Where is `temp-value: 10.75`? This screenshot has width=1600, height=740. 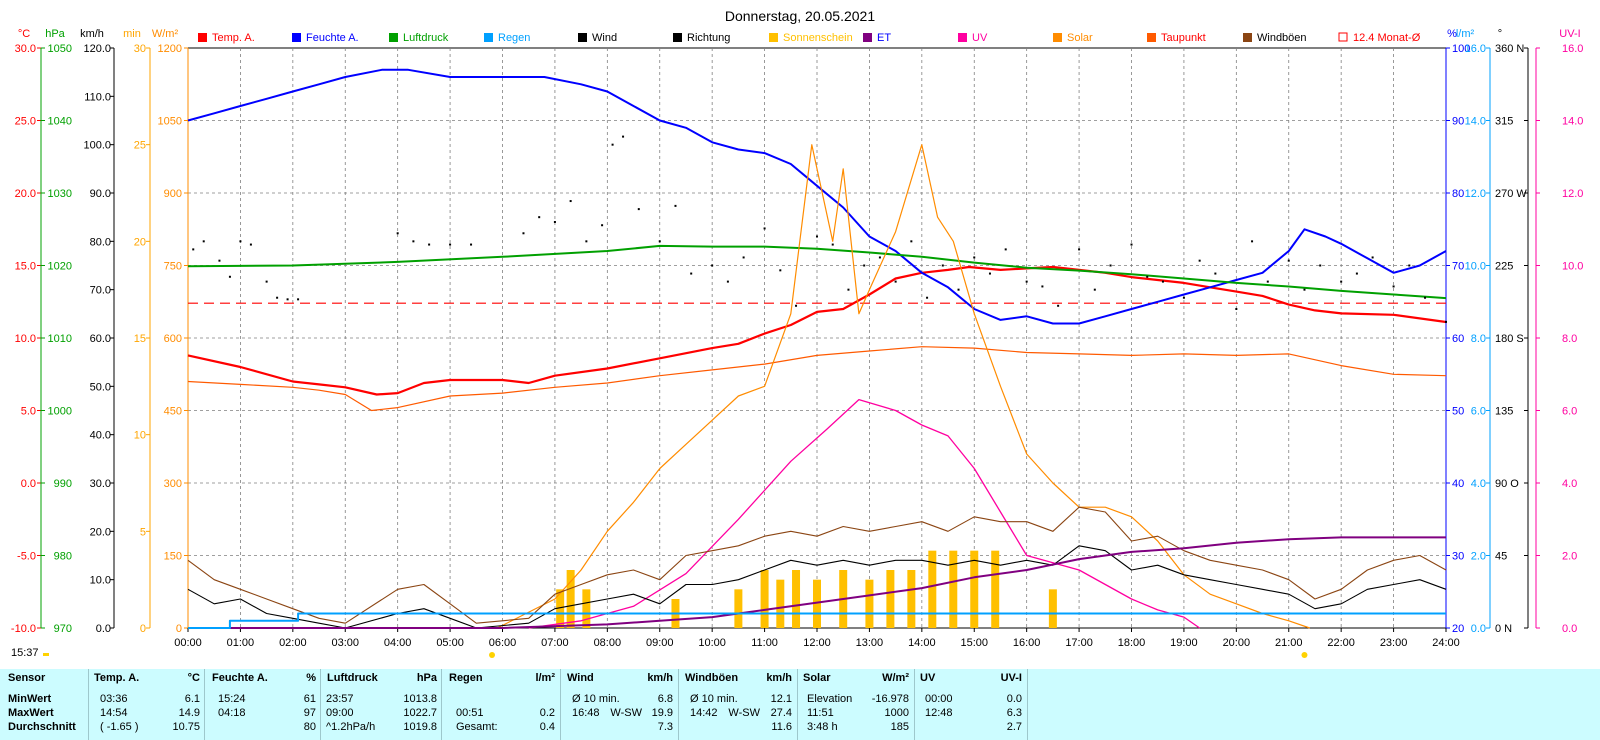
temp-value: 10.75 is located at coordinates (186, 727).